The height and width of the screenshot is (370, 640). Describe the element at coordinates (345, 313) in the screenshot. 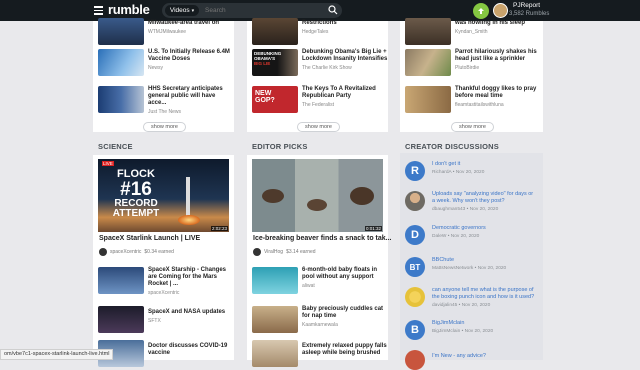

I see `video-title: Baby preciously cuddles cat for nap time` at that location.